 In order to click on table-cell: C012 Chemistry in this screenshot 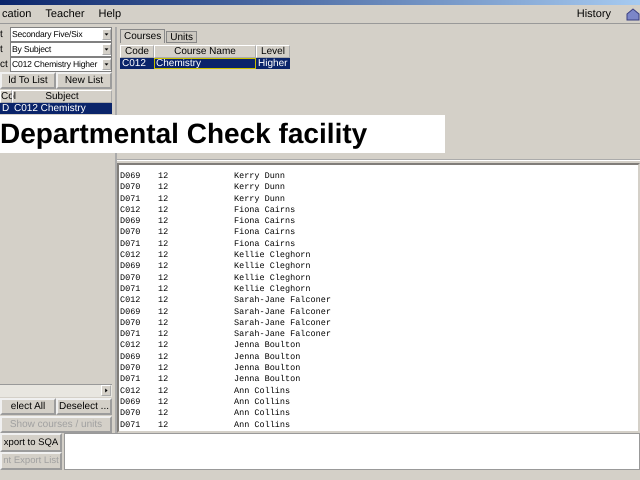, I will do `click(62, 108)`.